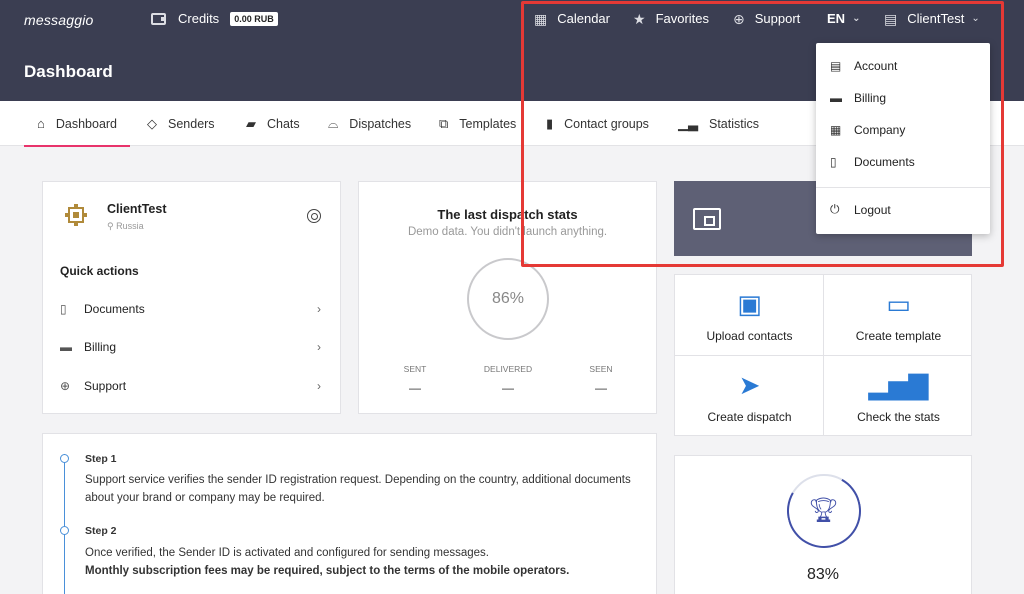 The width and height of the screenshot is (1024, 594). I want to click on tab-senders: ◇ Senders, so click(181, 123).